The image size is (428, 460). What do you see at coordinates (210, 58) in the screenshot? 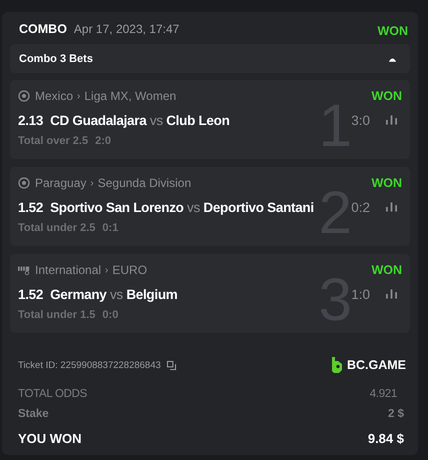
I see `combo-bar: Combo 3 Bets` at bounding box center [210, 58].